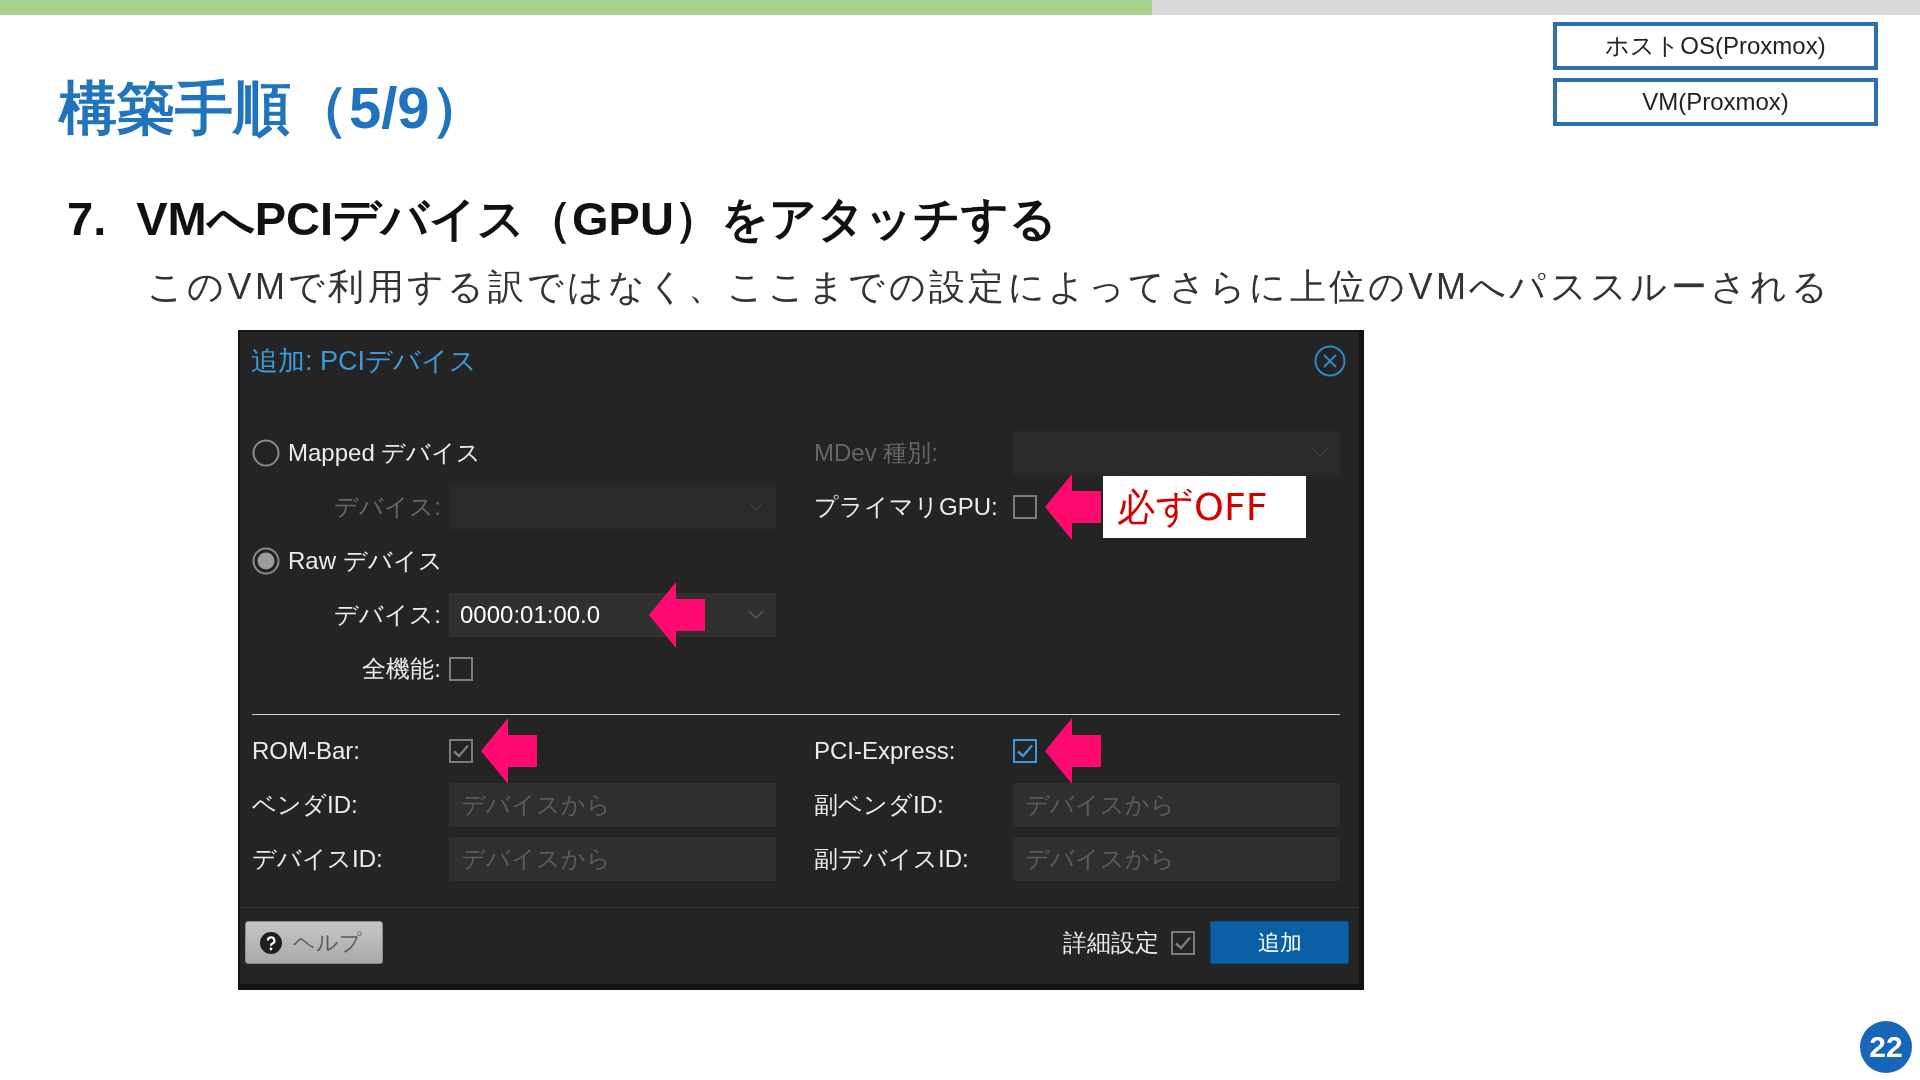 The width and height of the screenshot is (1920, 1080). What do you see at coordinates (596, 219) in the screenshot?
I see `step-heading: VMへPCIデバイス（GPU）をアタッチする` at bounding box center [596, 219].